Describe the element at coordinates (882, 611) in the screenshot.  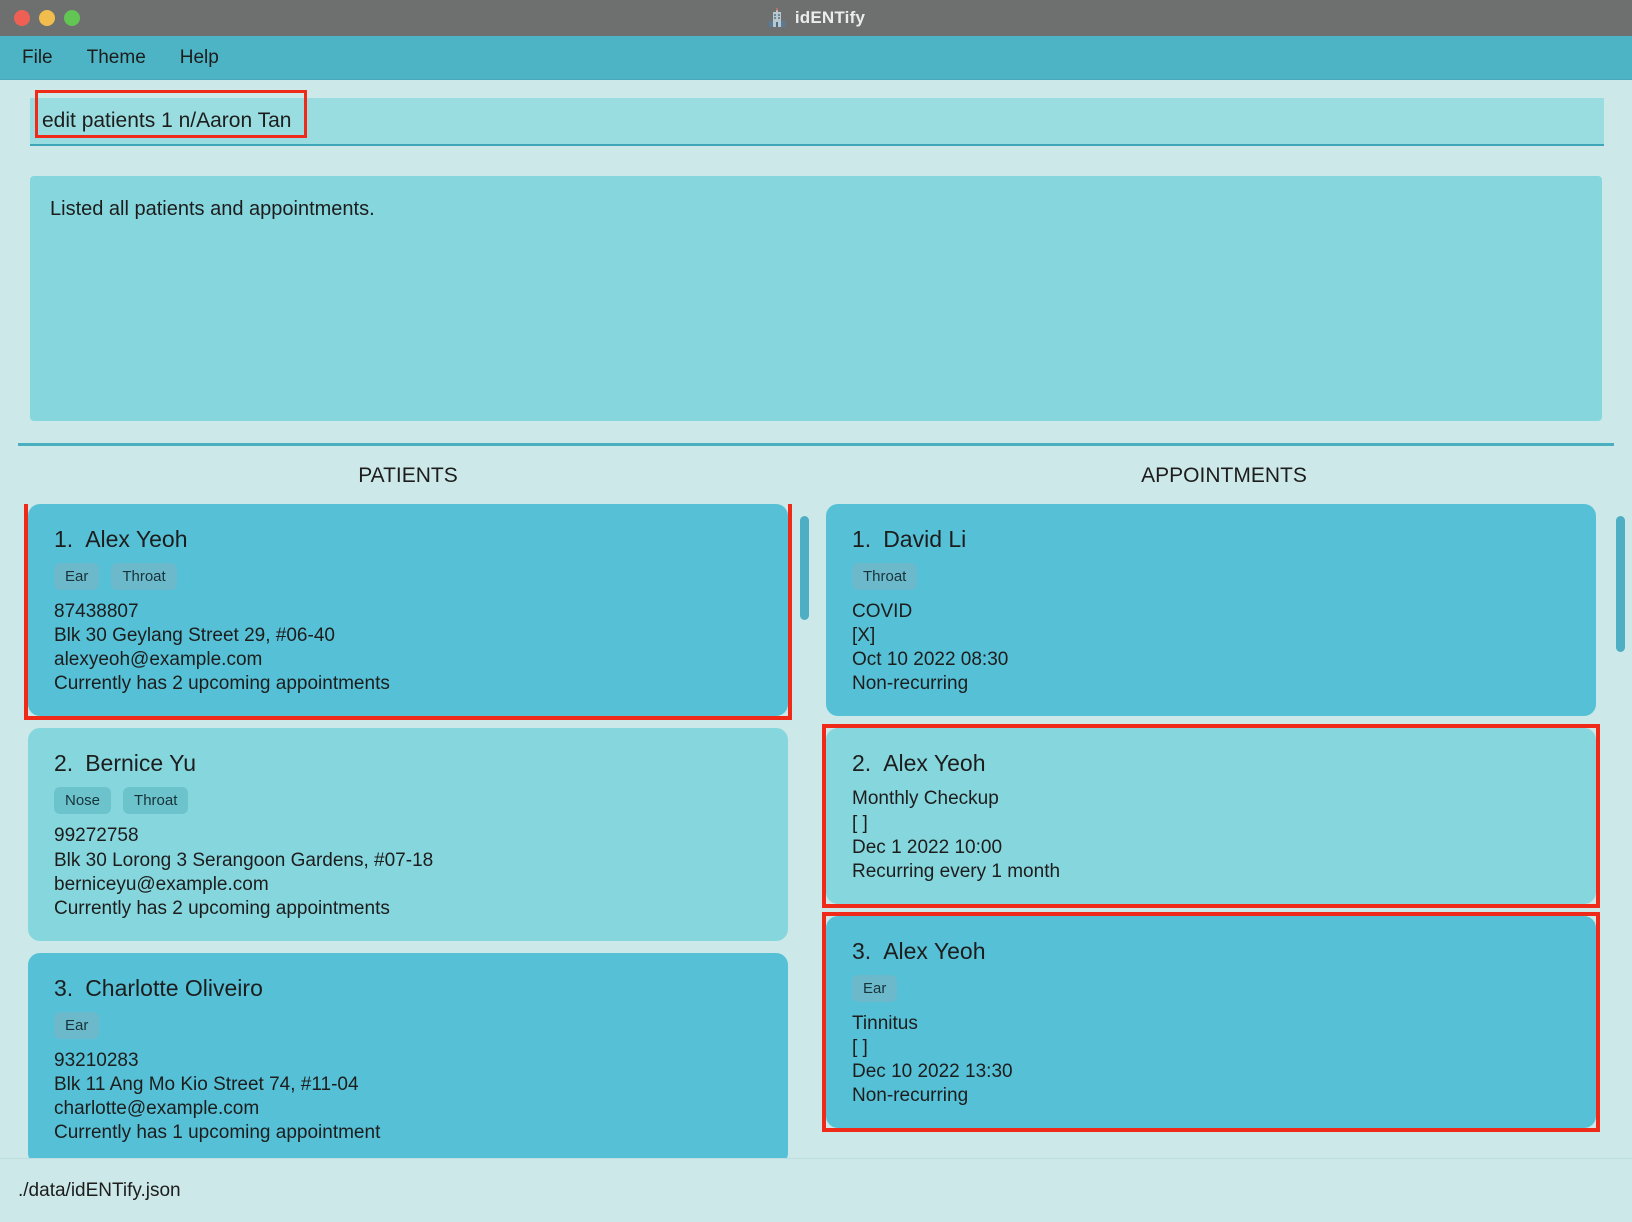
I see `card-reason: COVID` at that location.